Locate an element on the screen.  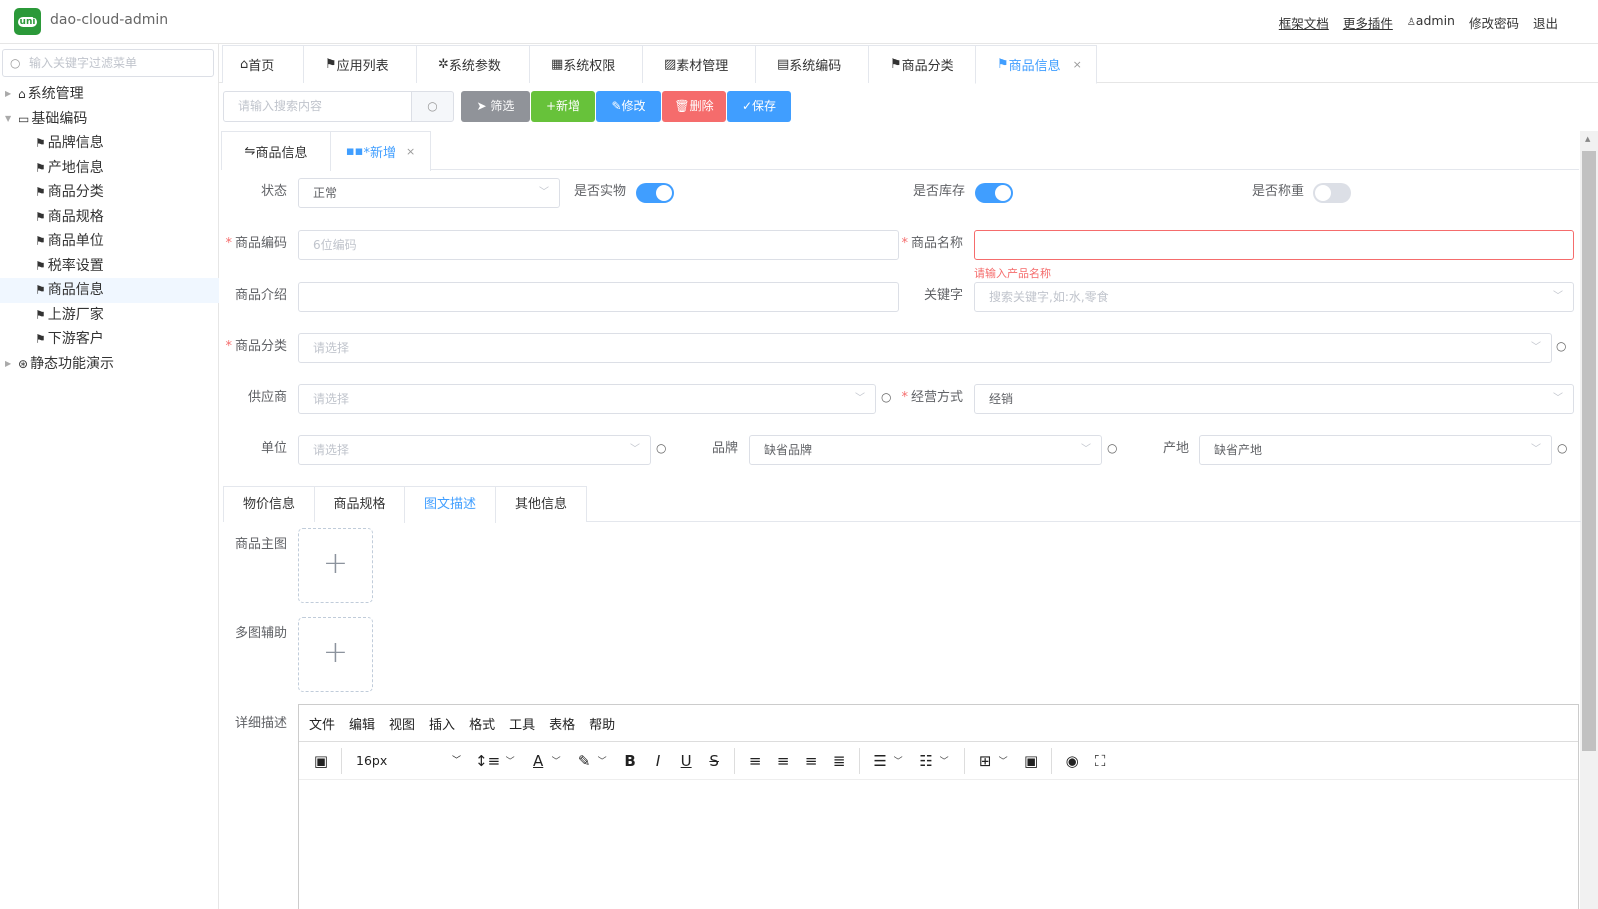
docs-link: 框架文档 is located at coordinates (1304, 22).